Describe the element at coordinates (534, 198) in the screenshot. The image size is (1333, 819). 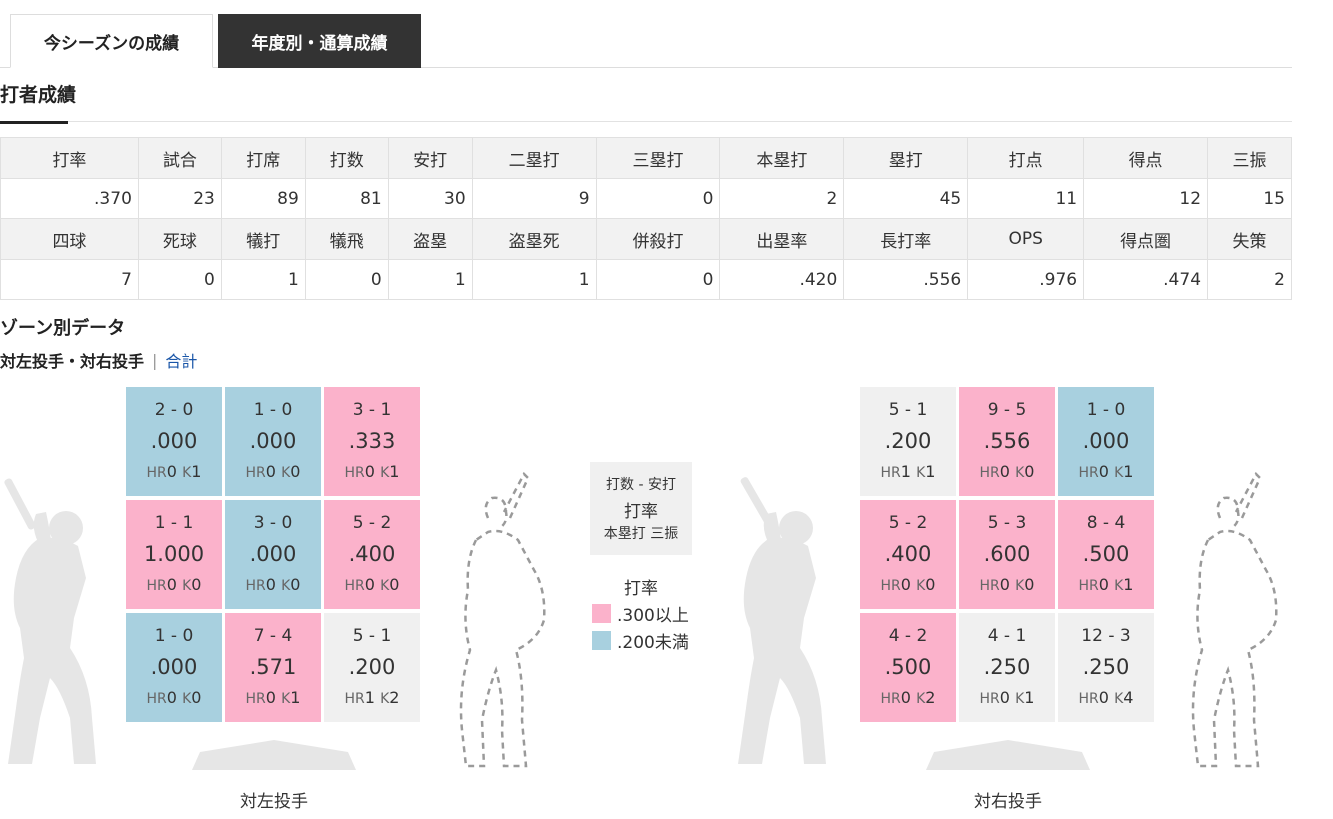
I see `stats-value-cell: 9` at that location.